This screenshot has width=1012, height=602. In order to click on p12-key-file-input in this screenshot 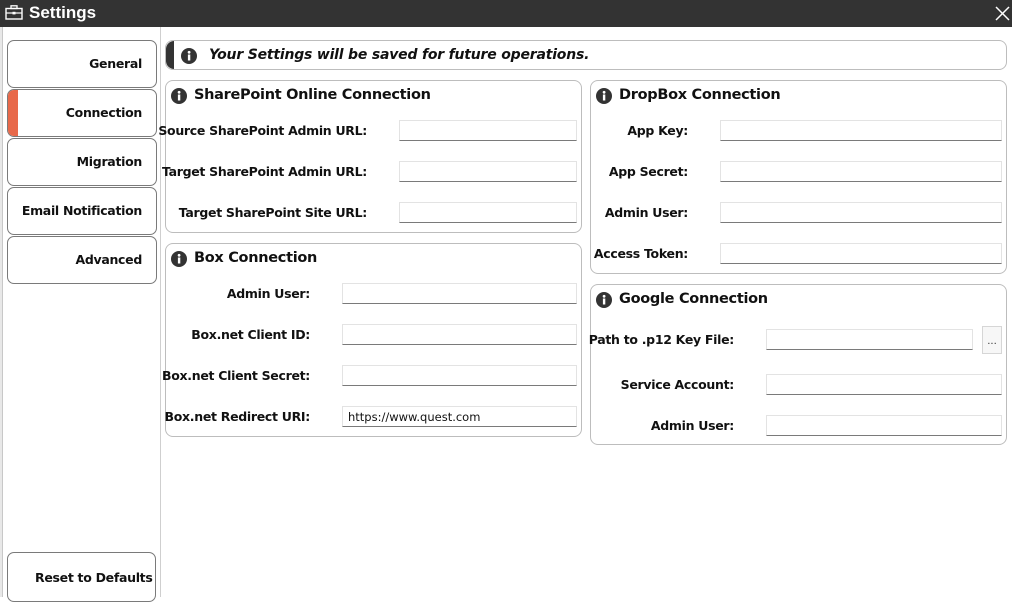, I will do `click(869, 339)`.